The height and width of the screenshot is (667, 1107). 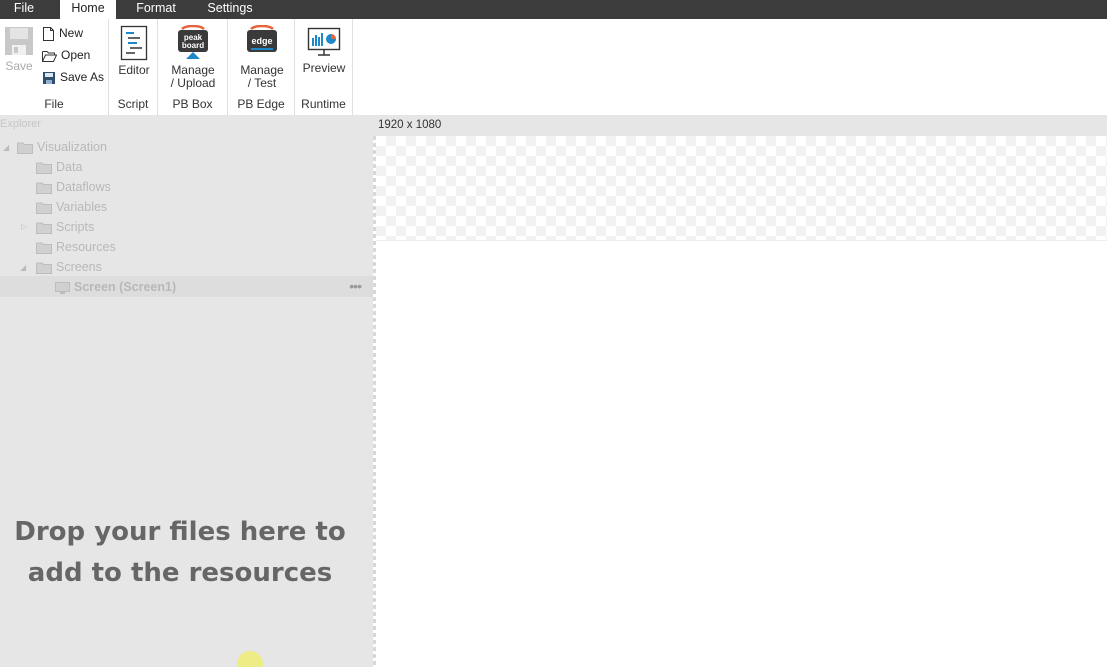 I want to click on tree-label-data: Data, so click(x=69, y=167).